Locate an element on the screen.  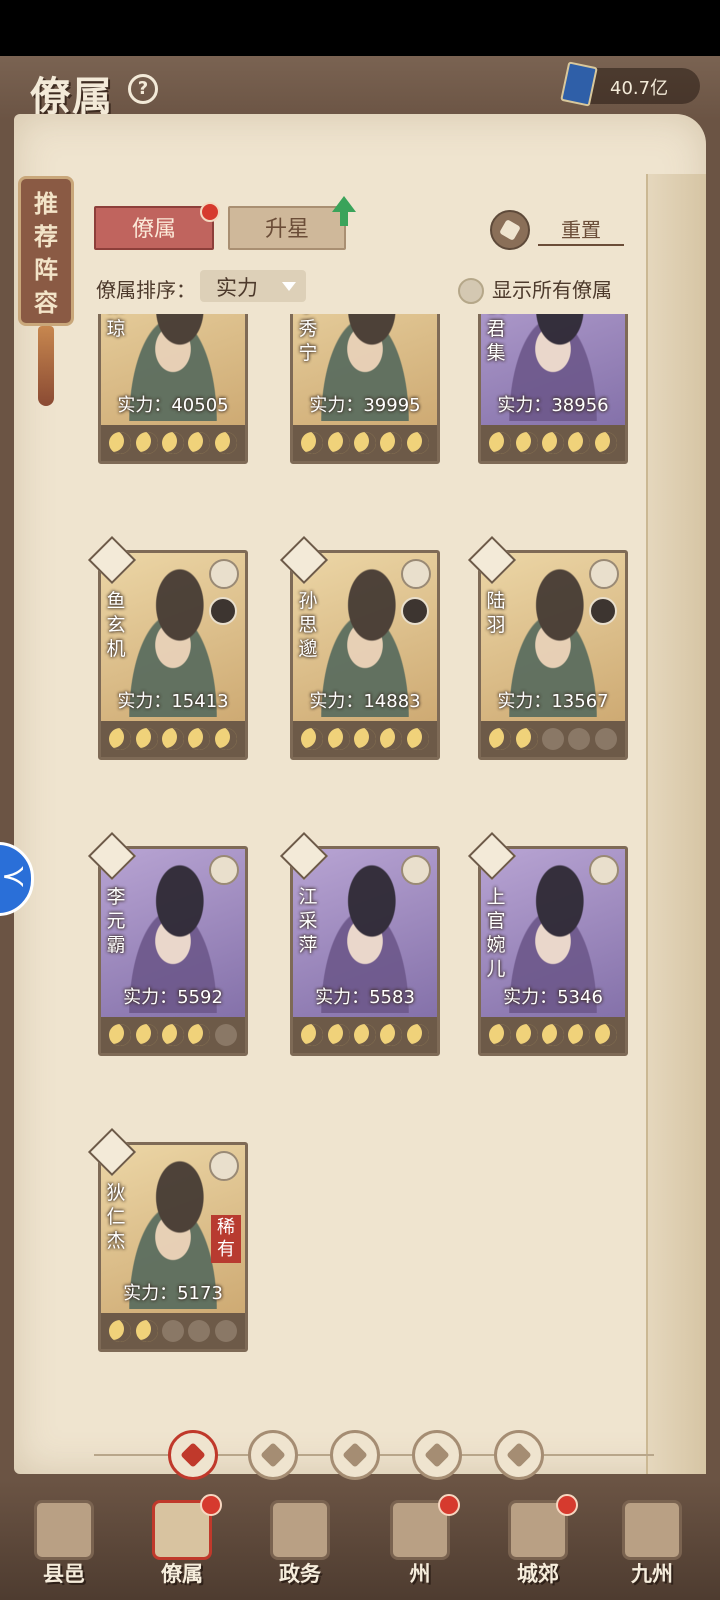
card-name: 狄仁杰 is located at coordinates (116, 1217).